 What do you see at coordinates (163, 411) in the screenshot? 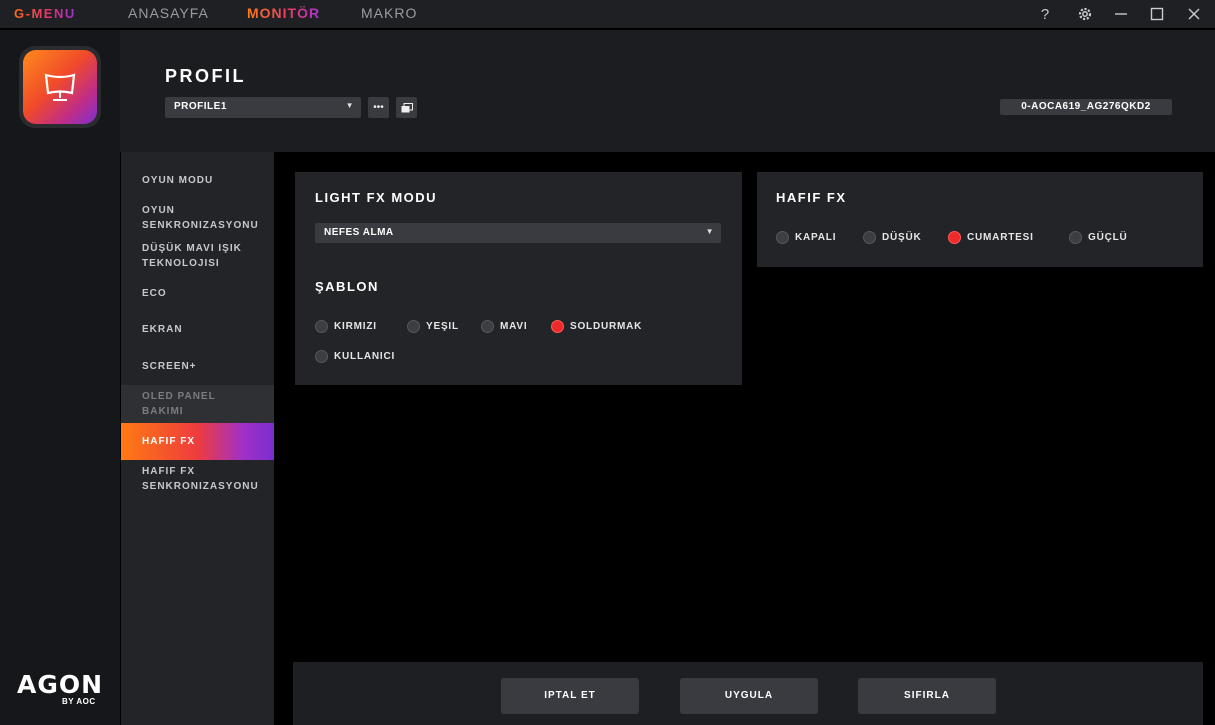
I see `sidebar-item-label: BAKIMI` at bounding box center [163, 411].